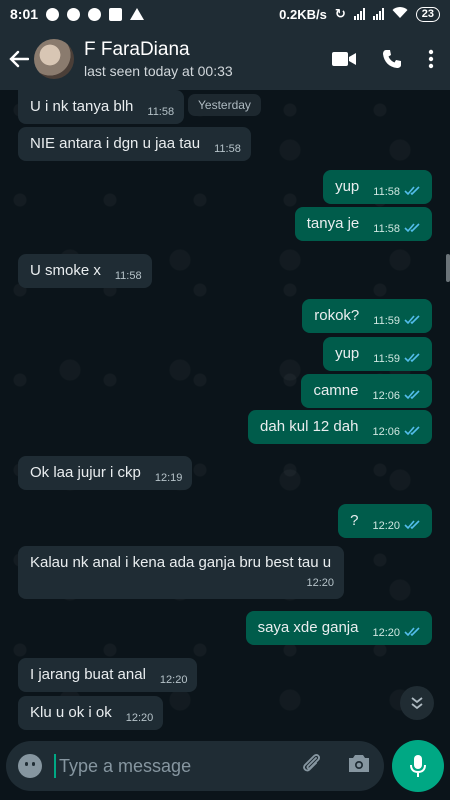 This screenshot has height=800, width=450. Describe the element at coordinates (71, 712) in the screenshot. I see `message-text: Klu u ok i ok` at that location.